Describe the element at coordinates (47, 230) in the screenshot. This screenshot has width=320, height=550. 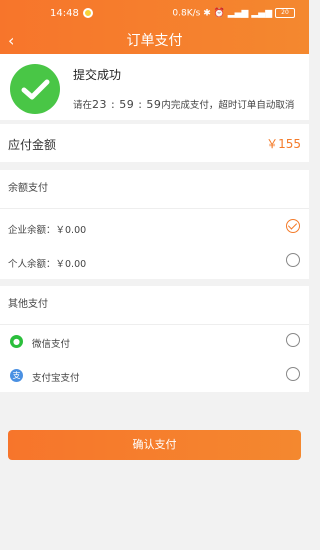
I see `company-balance-label: 企业余额：￥0.00` at that location.